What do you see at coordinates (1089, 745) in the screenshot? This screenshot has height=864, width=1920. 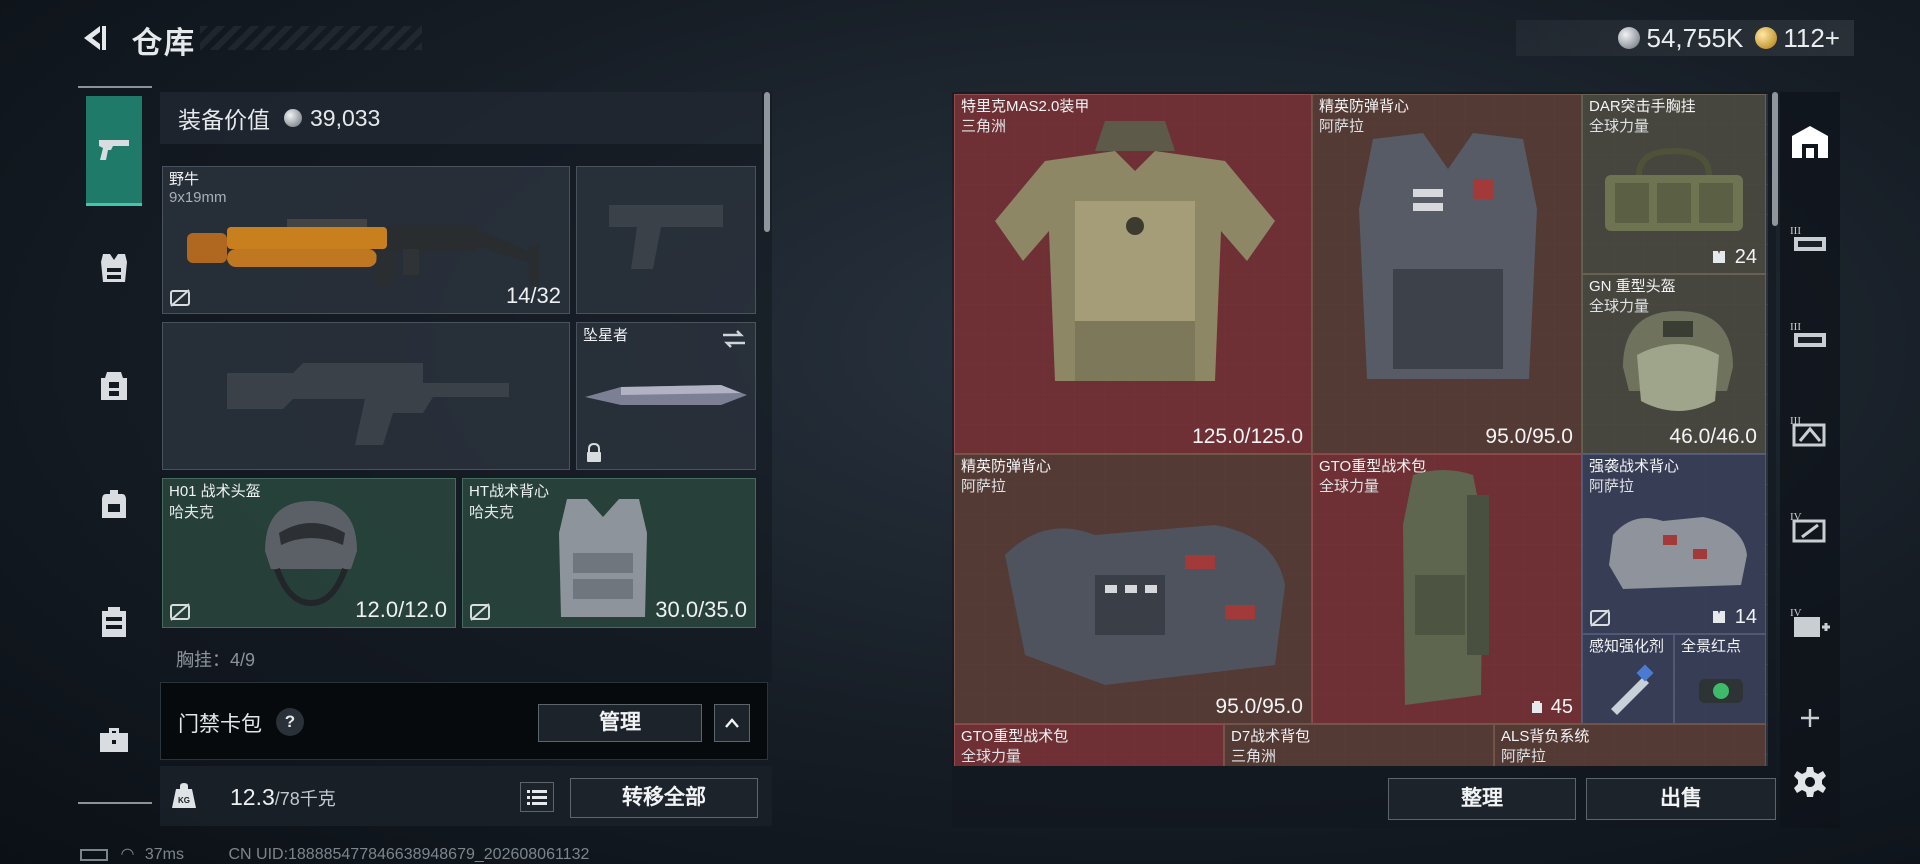 I see `warehouse-item: GTO重型战术包 全球力量` at bounding box center [1089, 745].